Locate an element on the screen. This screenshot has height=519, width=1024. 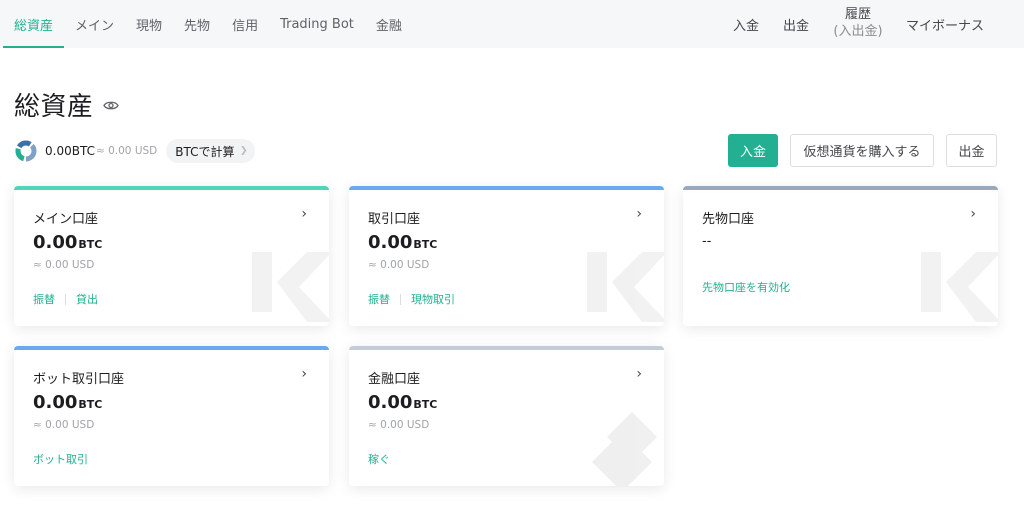
nav-deposit-link: 入金 is located at coordinates (746, 24).